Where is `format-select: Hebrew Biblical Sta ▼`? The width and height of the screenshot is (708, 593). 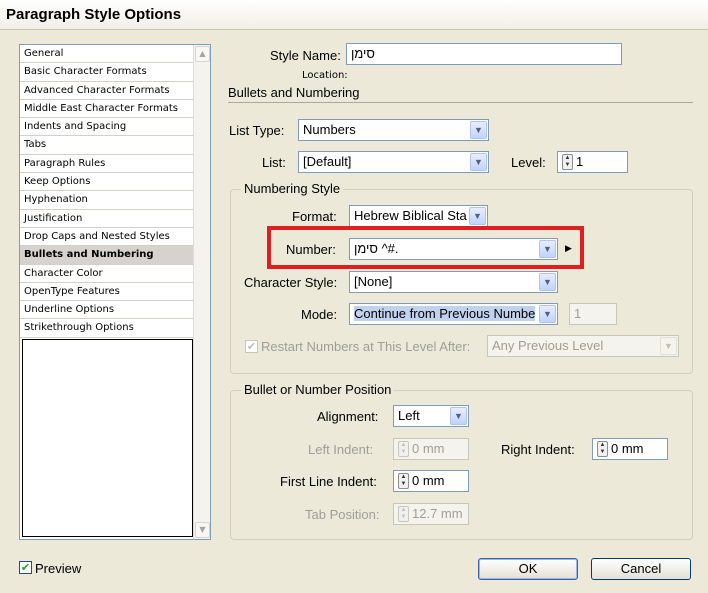
format-select: Hebrew Biblical Sta ▼ is located at coordinates (418, 216).